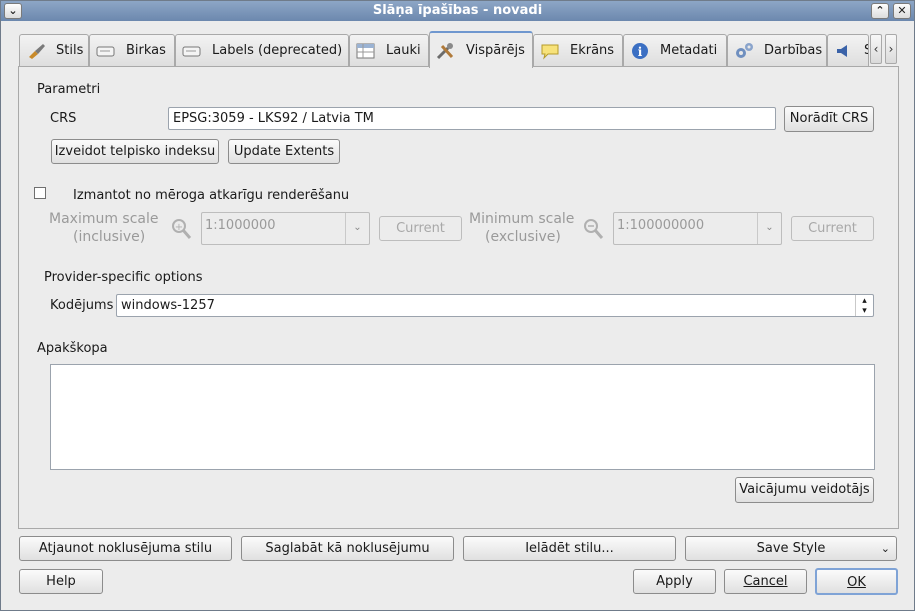  I want to click on tab-scroll-right-icon: ›, so click(891, 49).